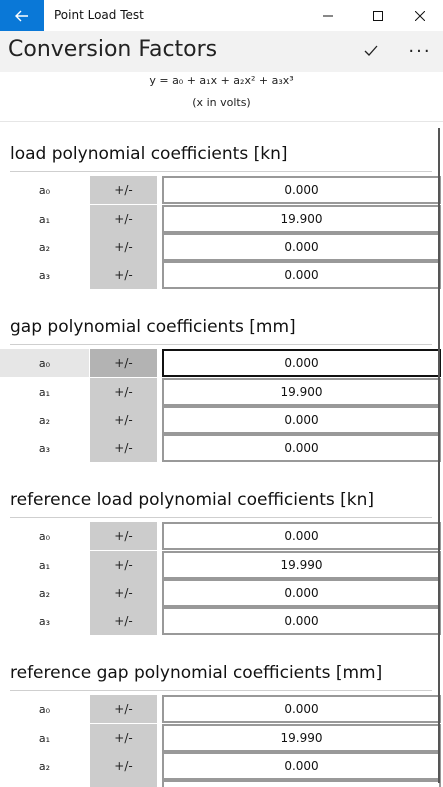 The height and width of the screenshot is (787, 443). I want to click on section-title-gap: gap polynomial coefficients [mm], so click(153, 327).